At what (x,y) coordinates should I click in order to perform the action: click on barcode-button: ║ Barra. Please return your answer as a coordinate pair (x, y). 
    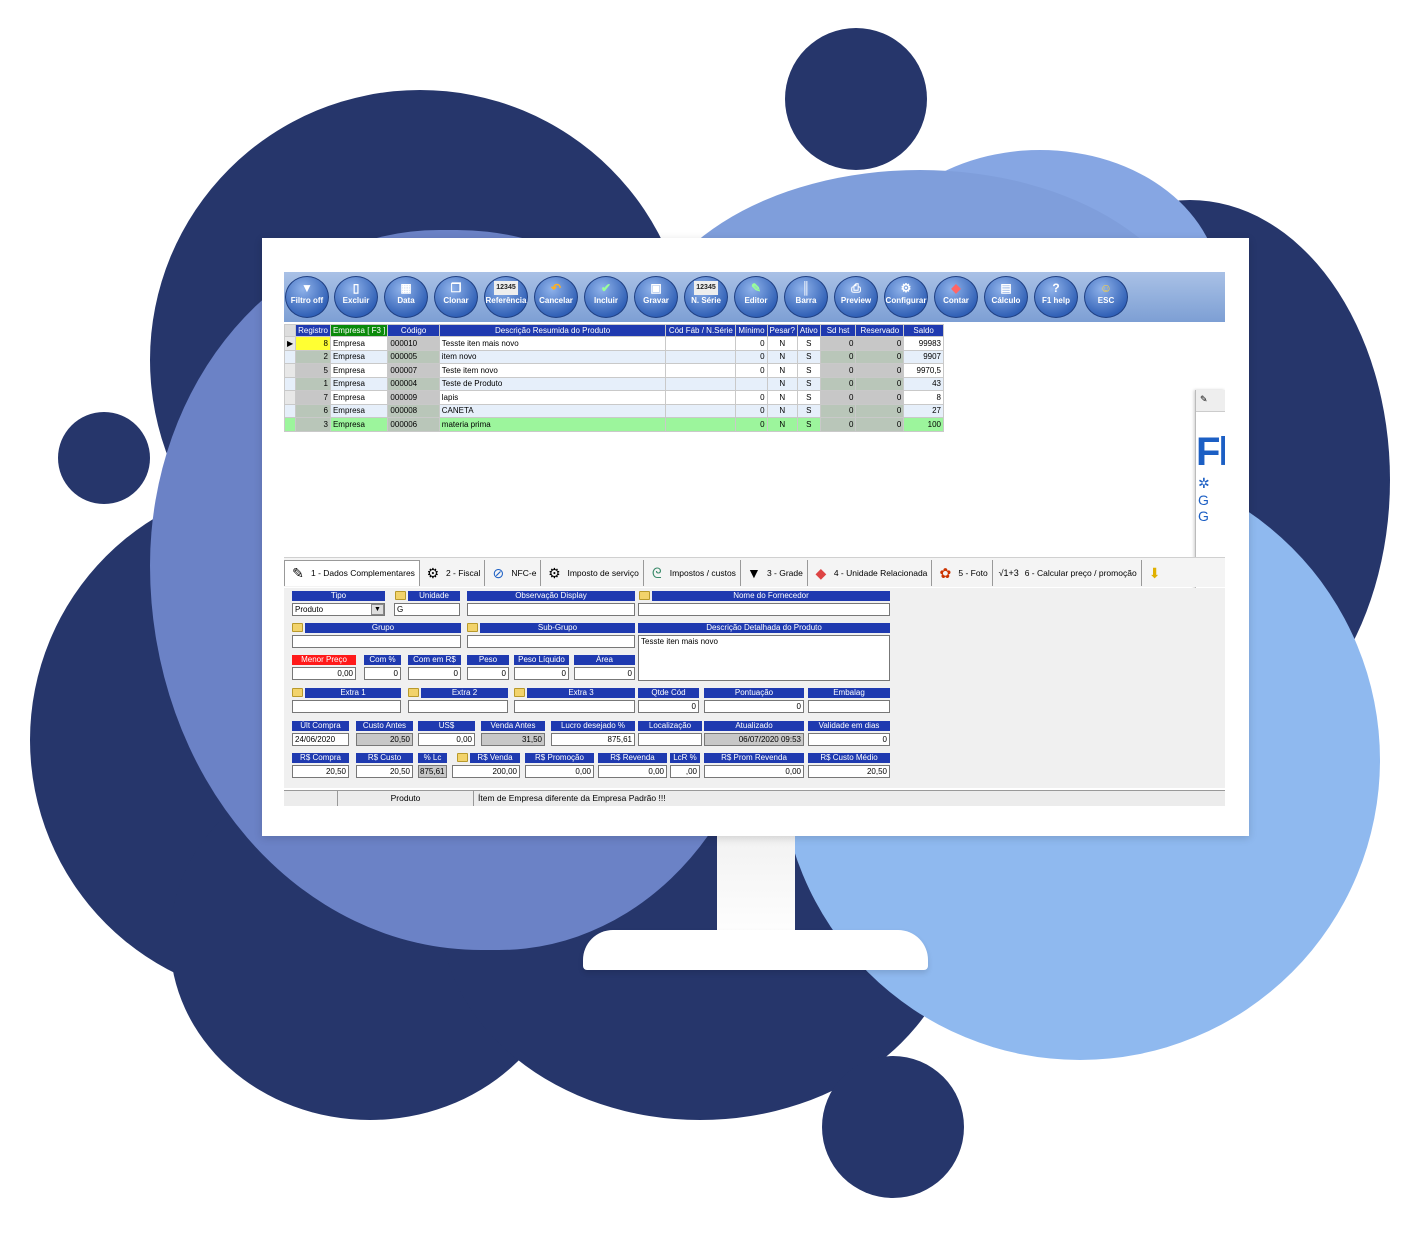
    Looking at the image, I should click on (806, 297).